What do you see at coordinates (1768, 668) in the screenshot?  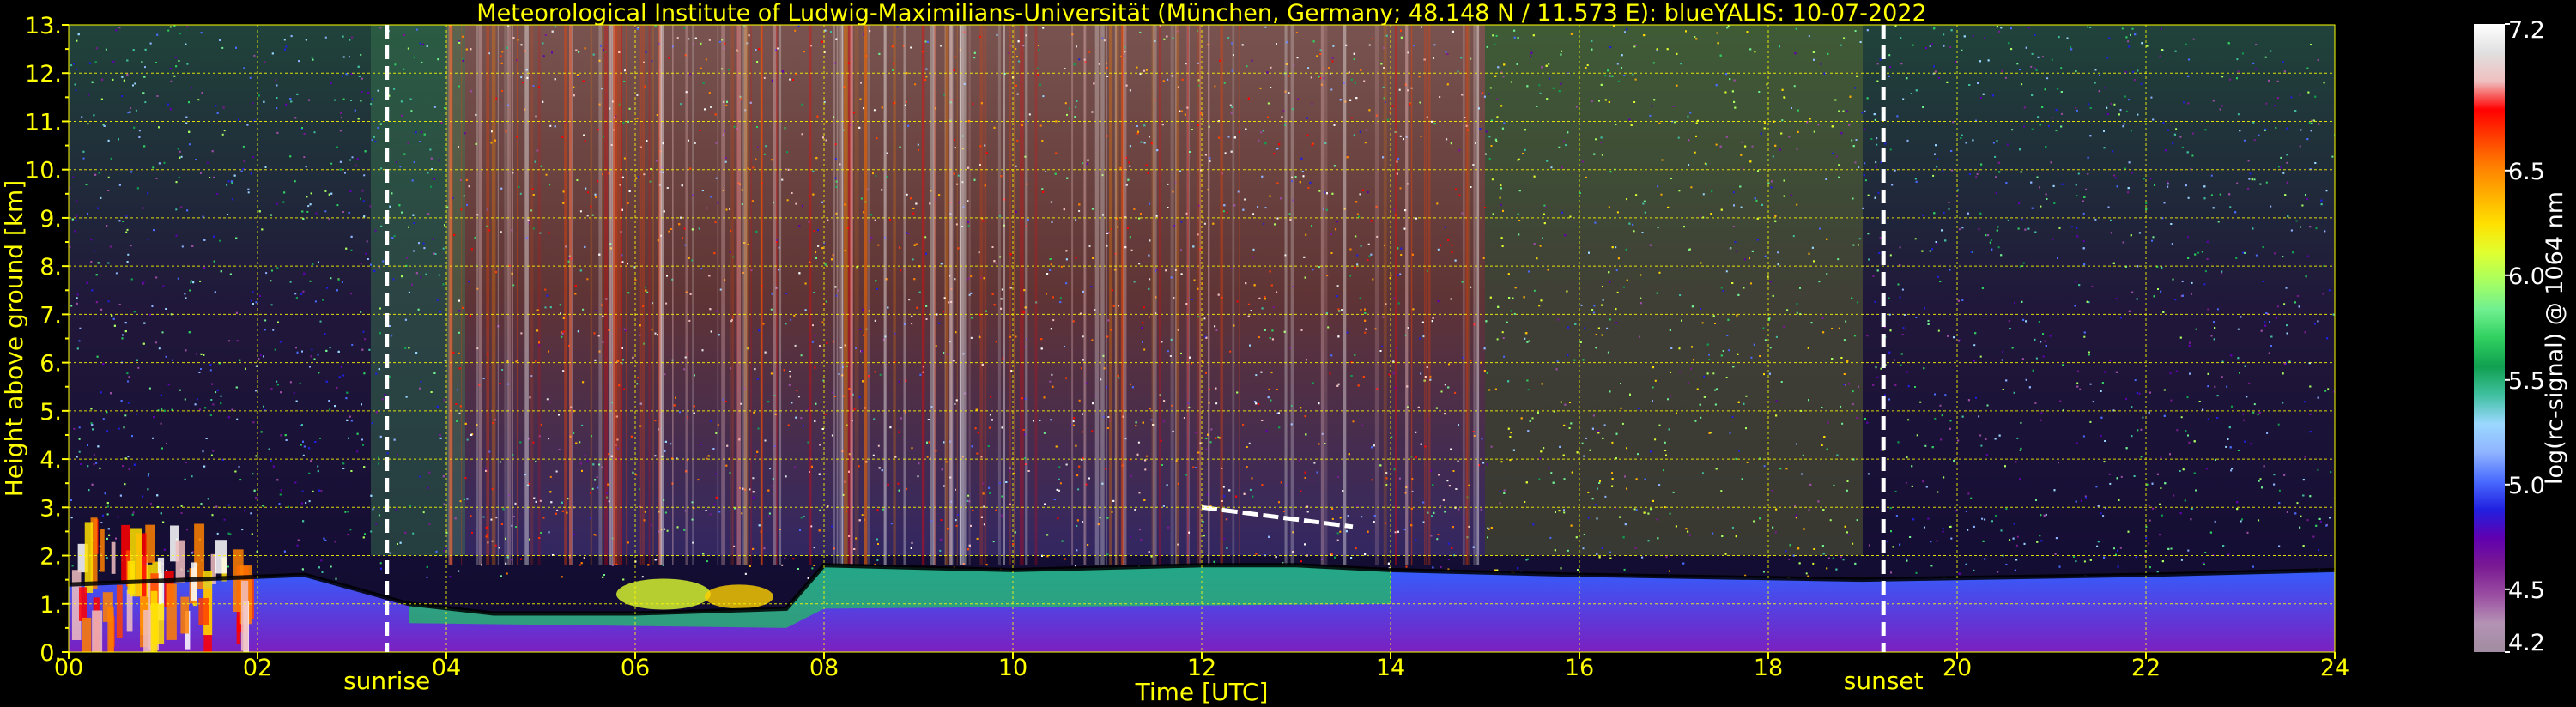 I see `x-tick-label: 18` at bounding box center [1768, 668].